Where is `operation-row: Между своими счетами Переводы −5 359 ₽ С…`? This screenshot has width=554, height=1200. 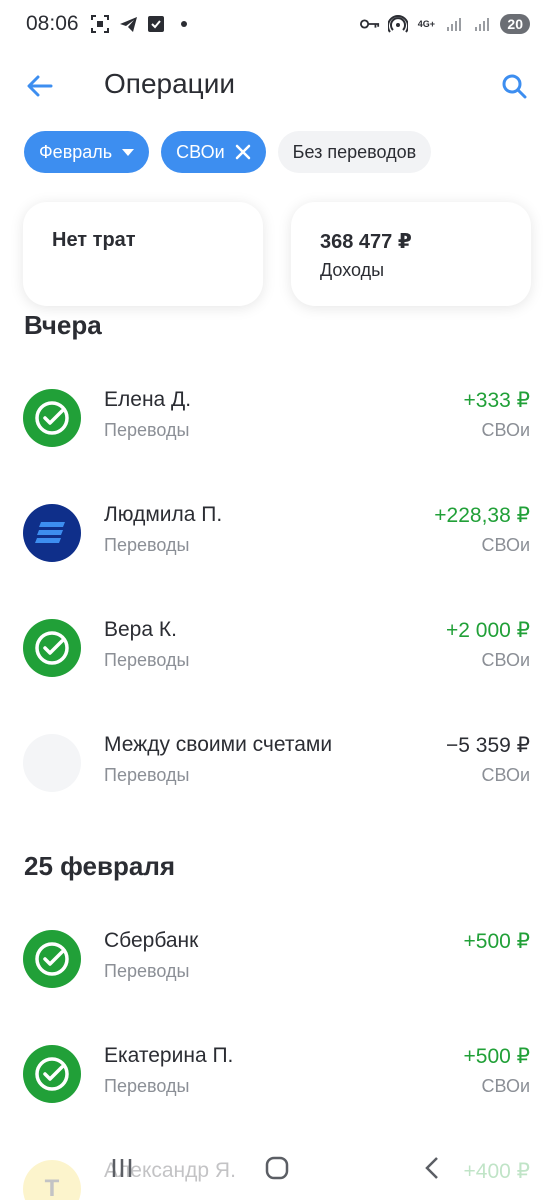
operation-row: Между своими счетами Переводы −5 359 ₽ С… is located at coordinates (277, 772).